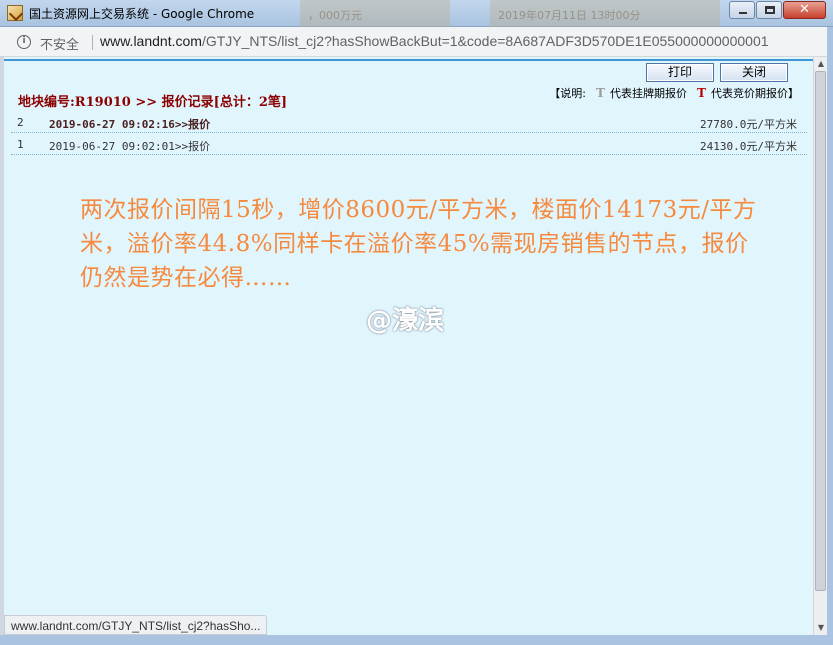 The height and width of the screenshot is (645, 833). Describe the element at coordinates (605, 13) in the screenshot. I see `background-tab: 2019年07月11日 13时00分` at that location.